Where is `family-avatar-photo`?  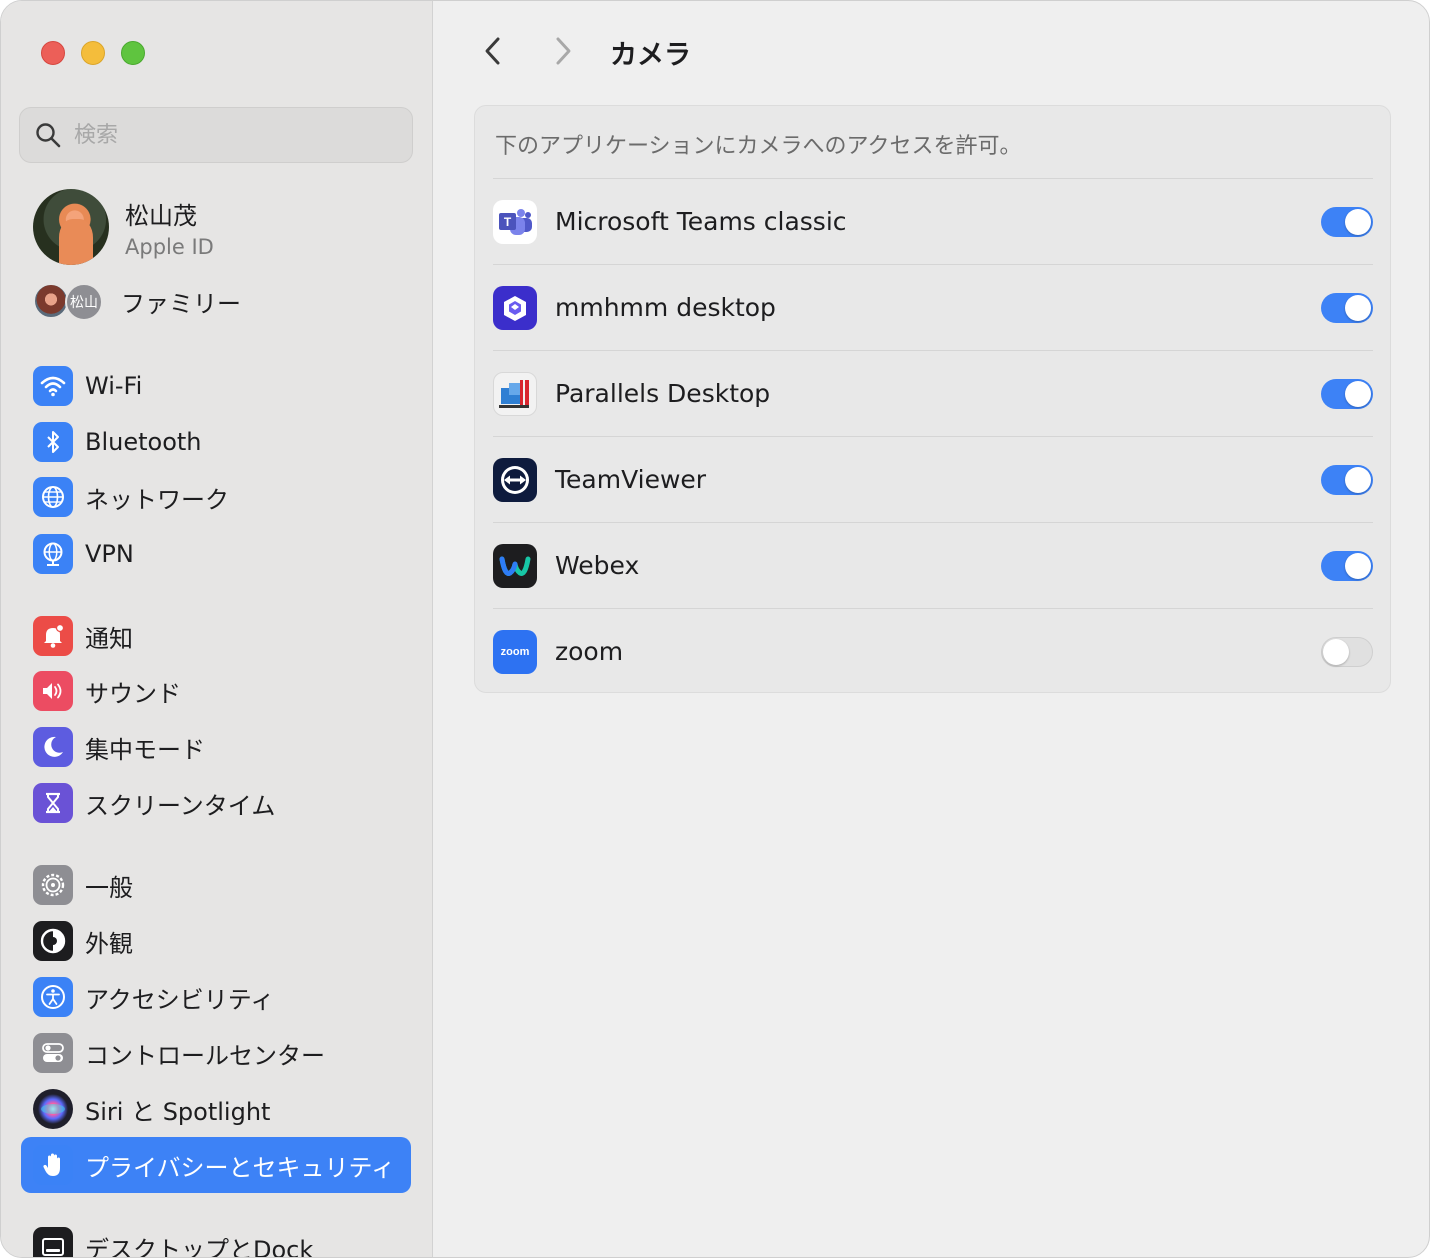 family-avatar-photo is located at coordinates (51, 301).